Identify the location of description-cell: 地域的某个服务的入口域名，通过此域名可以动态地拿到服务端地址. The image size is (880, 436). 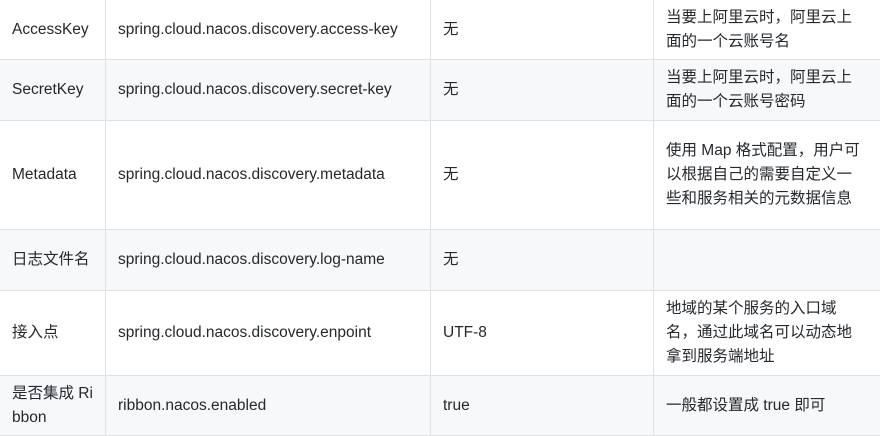
(766, 333).